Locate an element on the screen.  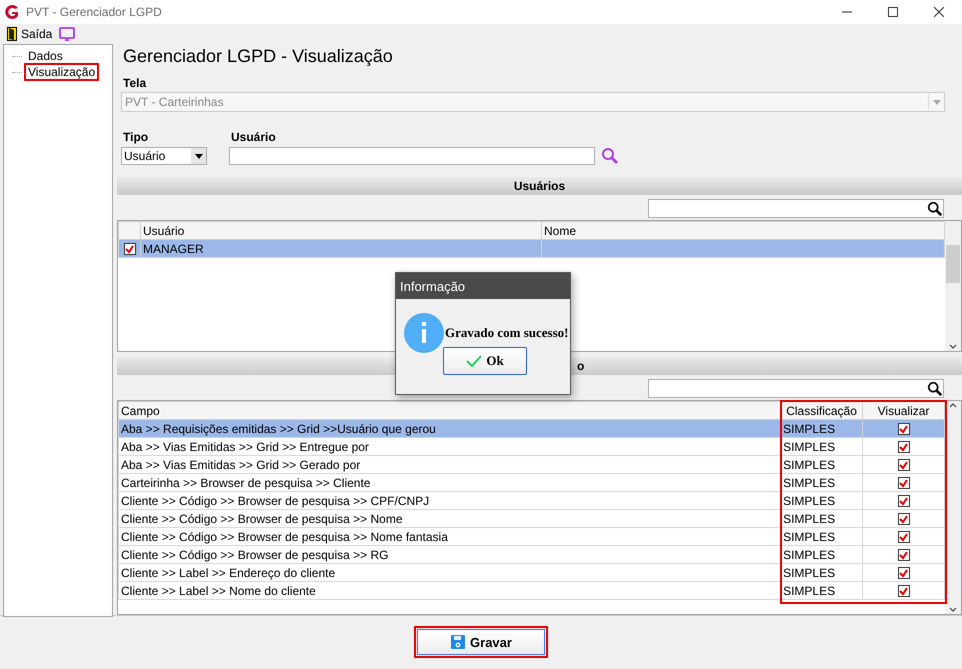
dialog-message: Gravado com sucesso! is located at coordinates (506, 333).